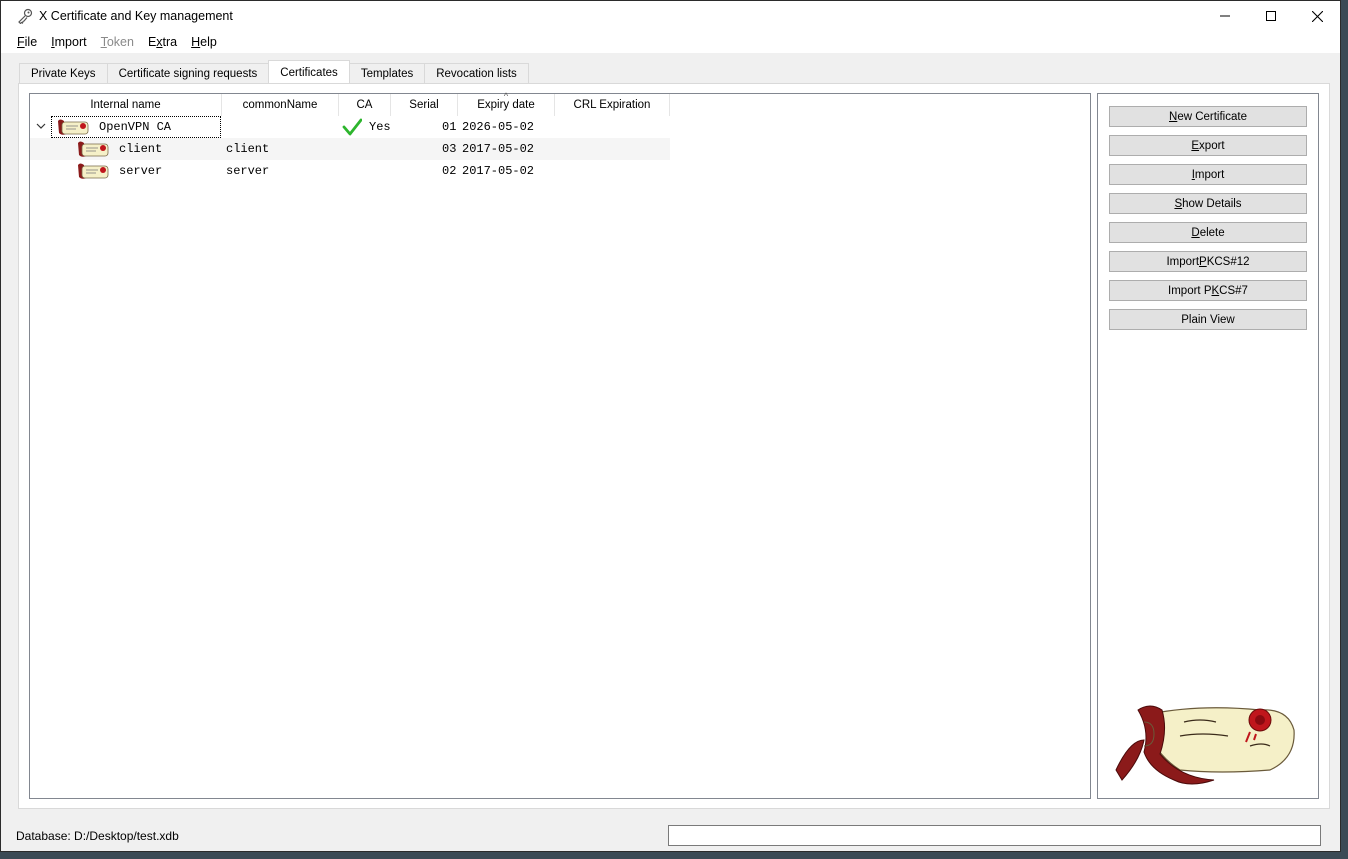 The image size is (1348, 859). I want to click on menu-extra: Extra, so click(162, 42).